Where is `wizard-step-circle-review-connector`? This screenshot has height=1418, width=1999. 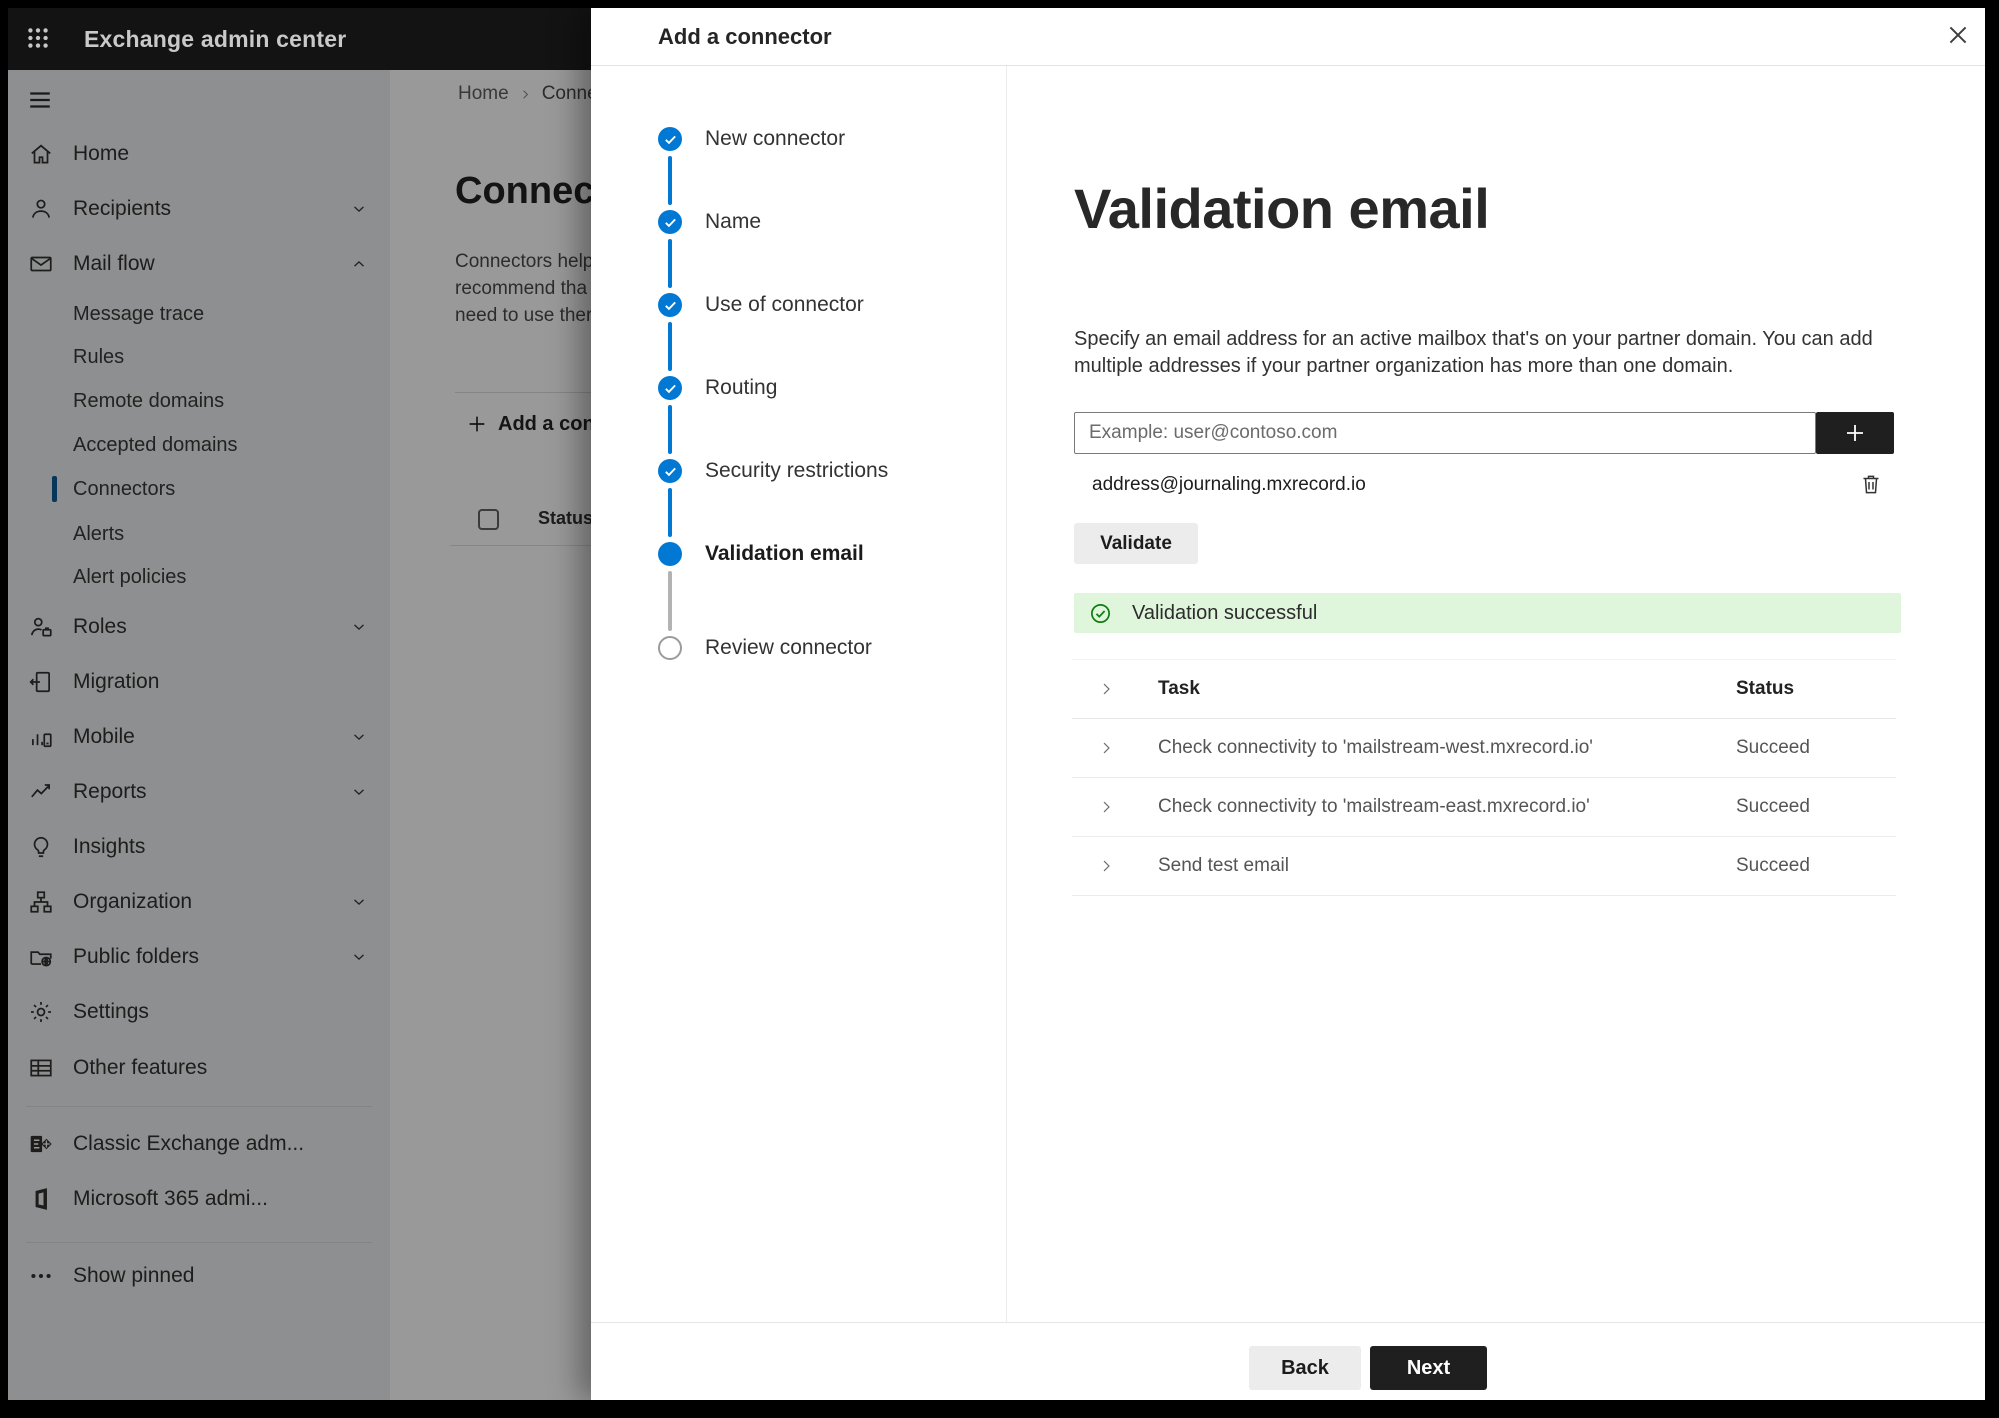
wizard-step-circle-review-connector is located at coordinates (670, 648).